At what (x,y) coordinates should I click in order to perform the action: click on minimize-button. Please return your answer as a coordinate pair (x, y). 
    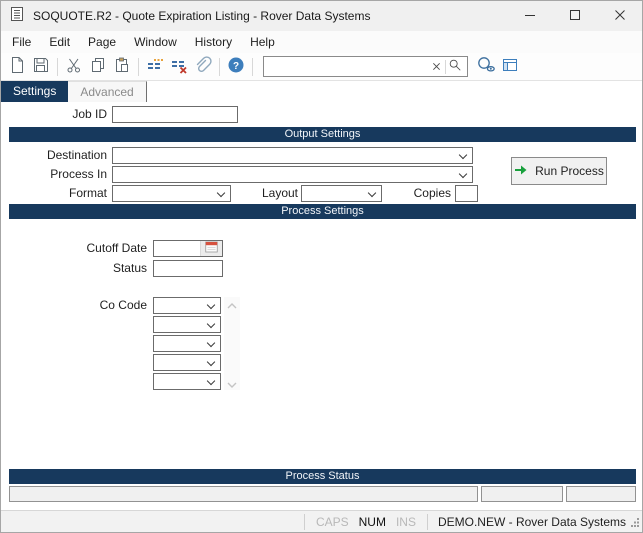
    Looking at the image, I should click on (529, 16).